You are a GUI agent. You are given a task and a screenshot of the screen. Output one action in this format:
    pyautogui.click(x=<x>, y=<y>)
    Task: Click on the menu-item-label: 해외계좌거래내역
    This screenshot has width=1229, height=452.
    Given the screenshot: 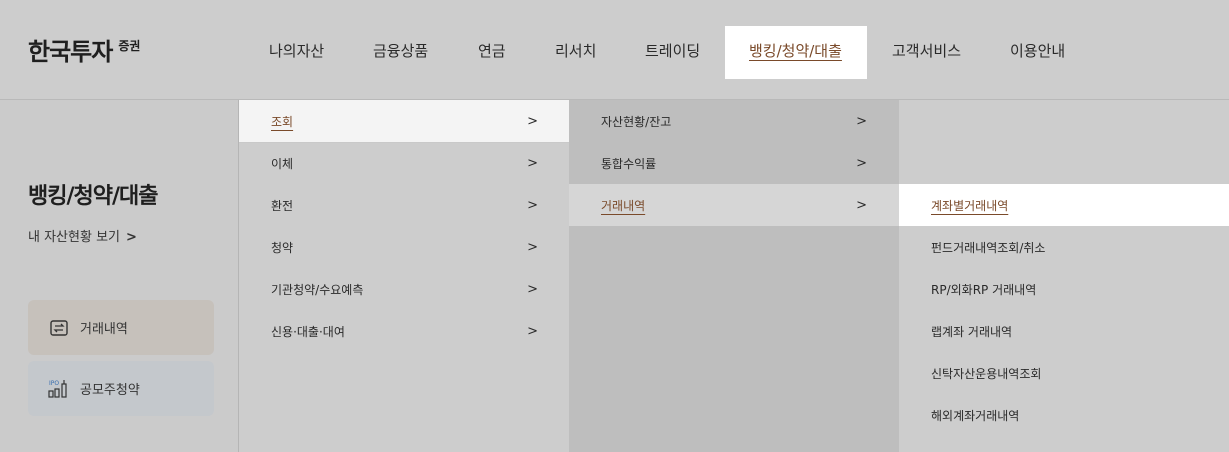 What is the action you would take?
    pyautogui.click(x=975, y=415)
    